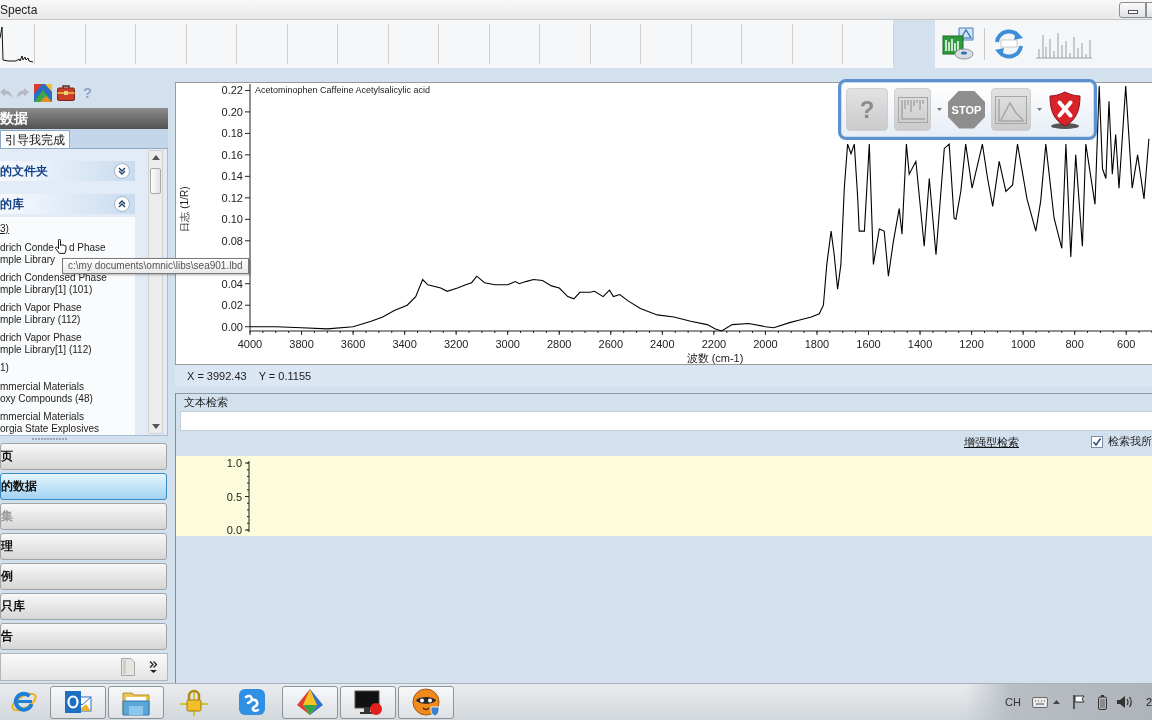  I want to click on x-tick-label: 4000, so click(250, 344).